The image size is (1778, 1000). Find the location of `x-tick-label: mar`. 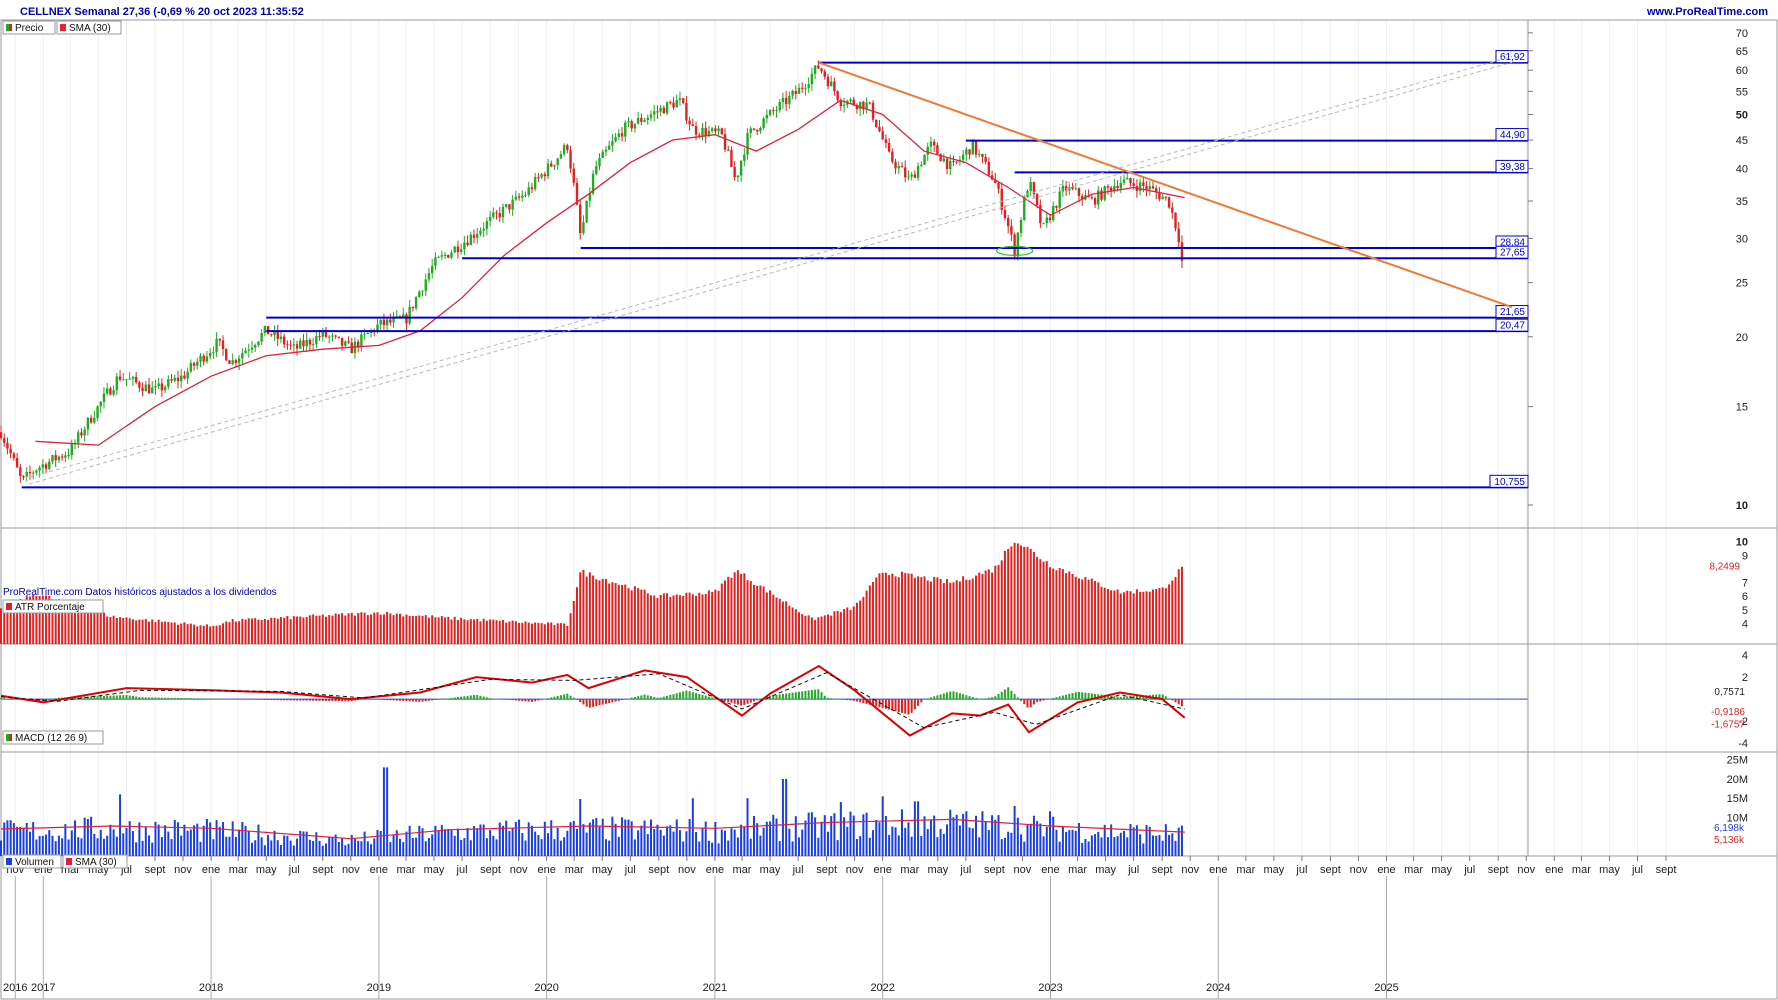

x-tick-label: mar is located at coordinates (1581, 870).